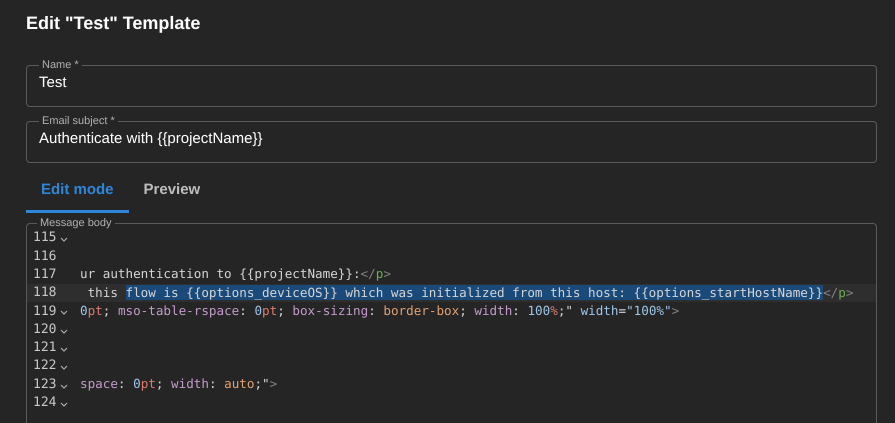 This screenshot has height=423, width=895. I want to click on line-number: 115, so click(44, 238).